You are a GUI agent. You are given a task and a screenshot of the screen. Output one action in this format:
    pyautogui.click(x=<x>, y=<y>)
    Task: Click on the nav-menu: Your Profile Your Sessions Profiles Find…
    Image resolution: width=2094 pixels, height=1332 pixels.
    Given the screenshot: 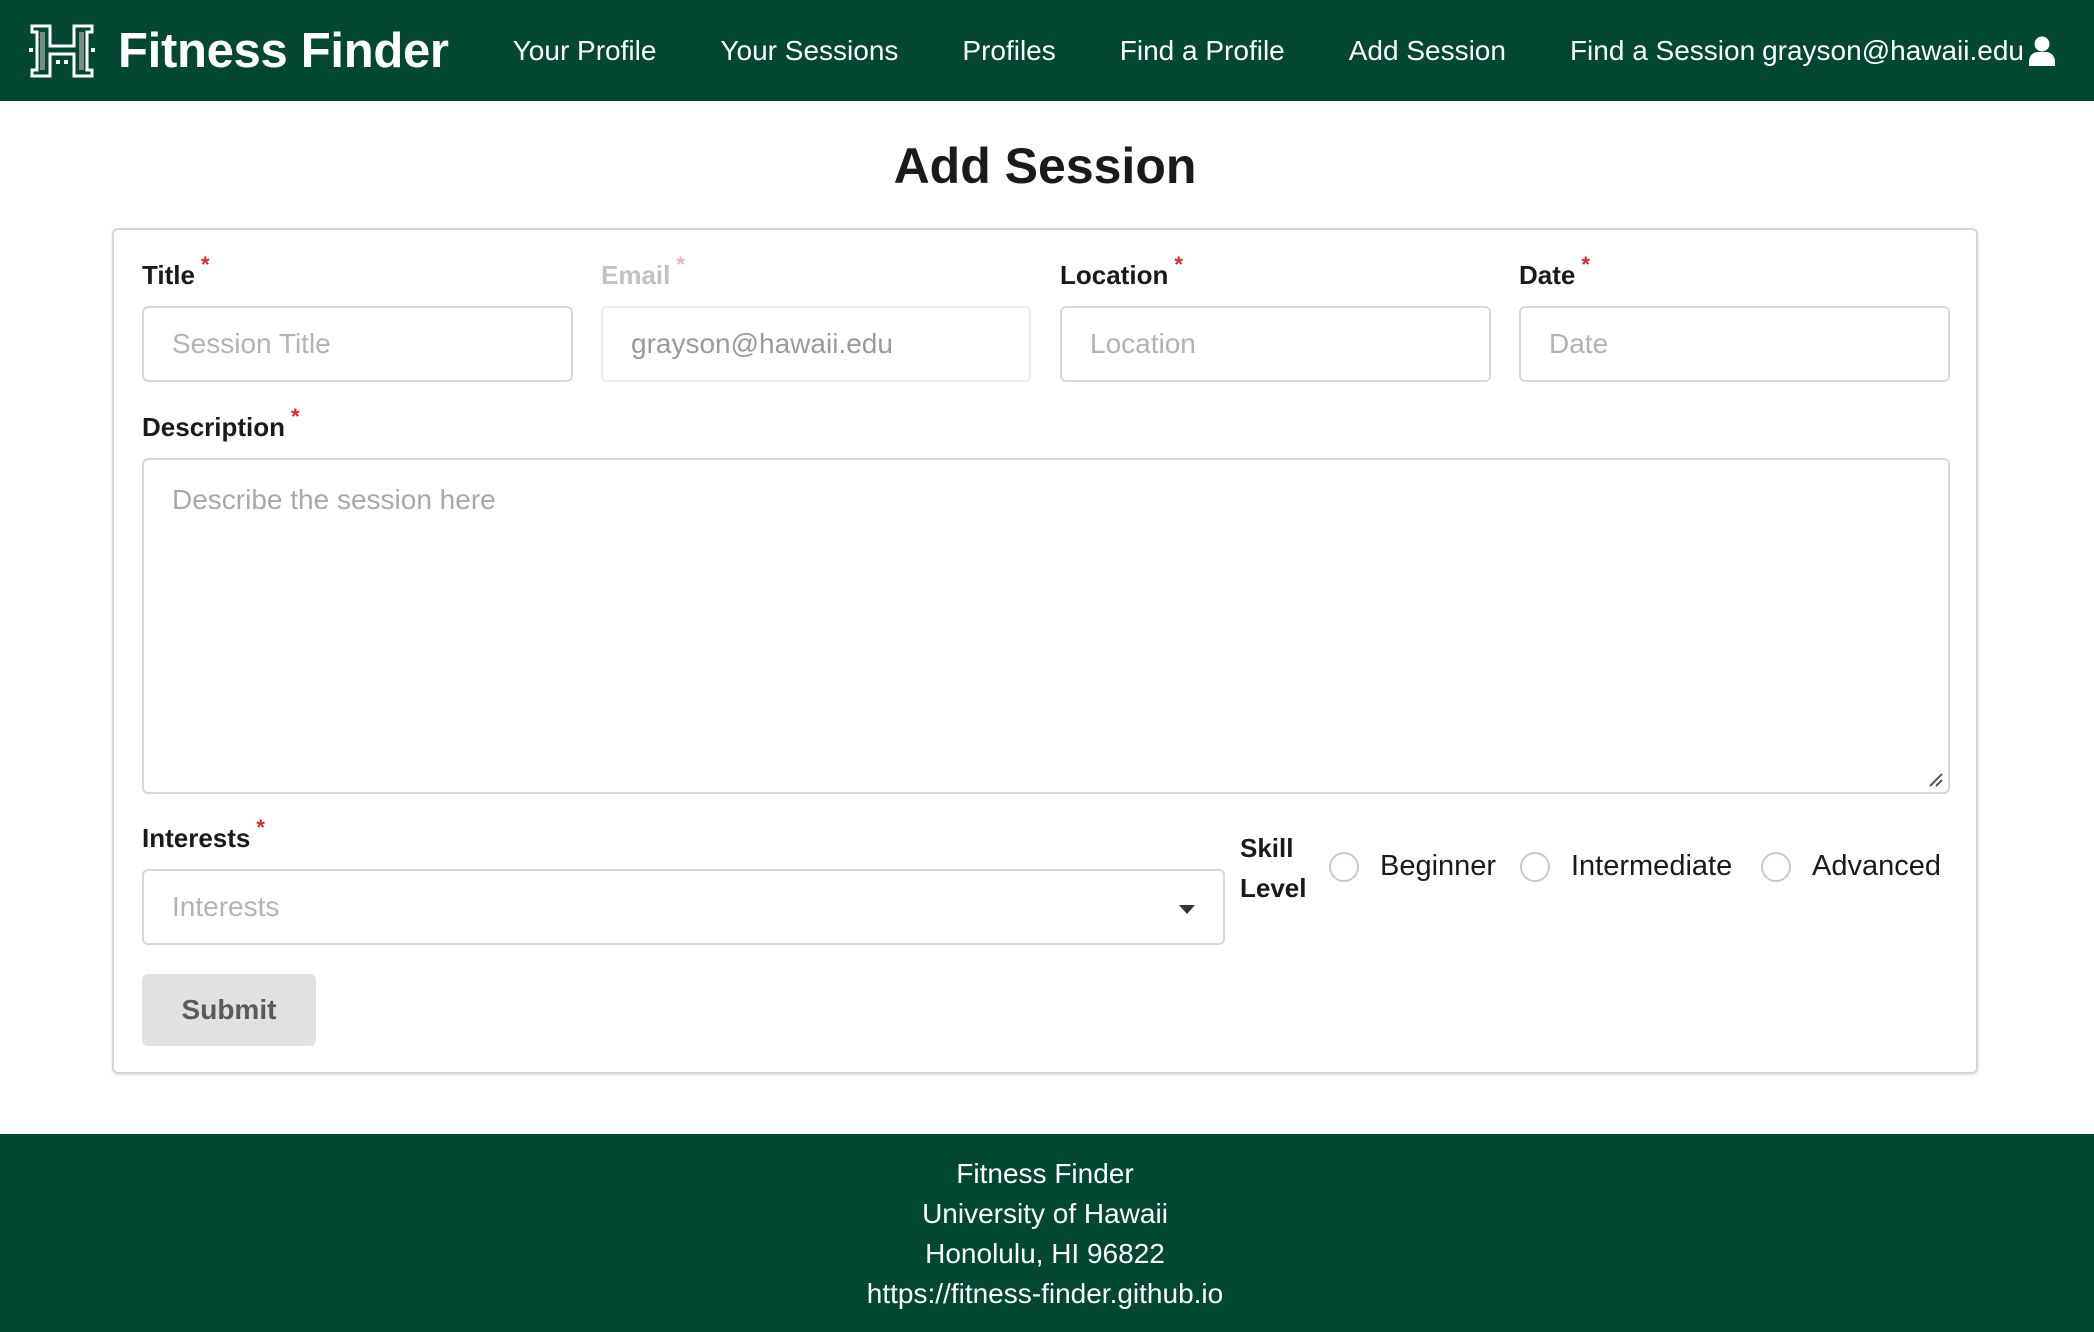 What is the action you would take?
    pyautogui.click(x=1166, y=50)
    